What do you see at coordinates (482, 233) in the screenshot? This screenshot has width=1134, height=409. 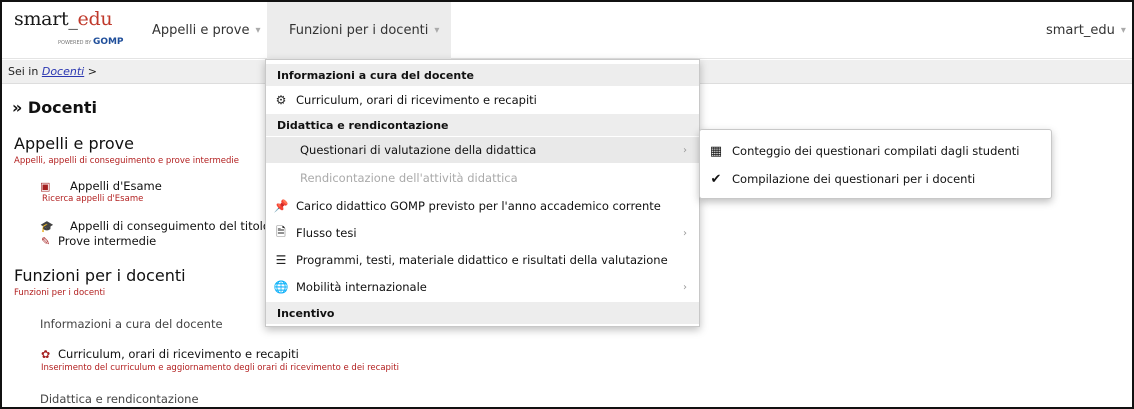 I see `menu-item-flusso-tesi: 🗎 Flusso tesi ›` at bounding box center [482, 233].